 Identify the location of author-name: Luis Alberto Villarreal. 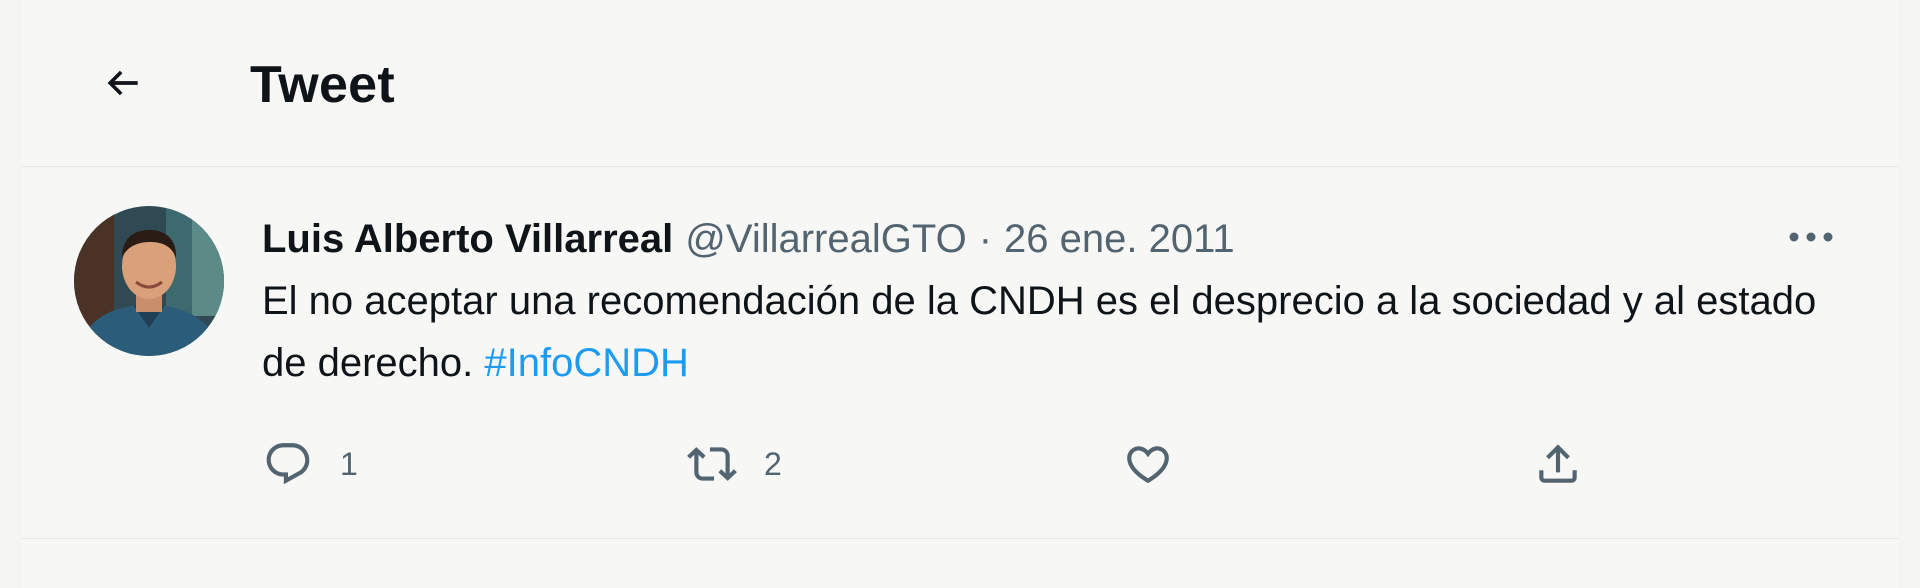
(467, 239).